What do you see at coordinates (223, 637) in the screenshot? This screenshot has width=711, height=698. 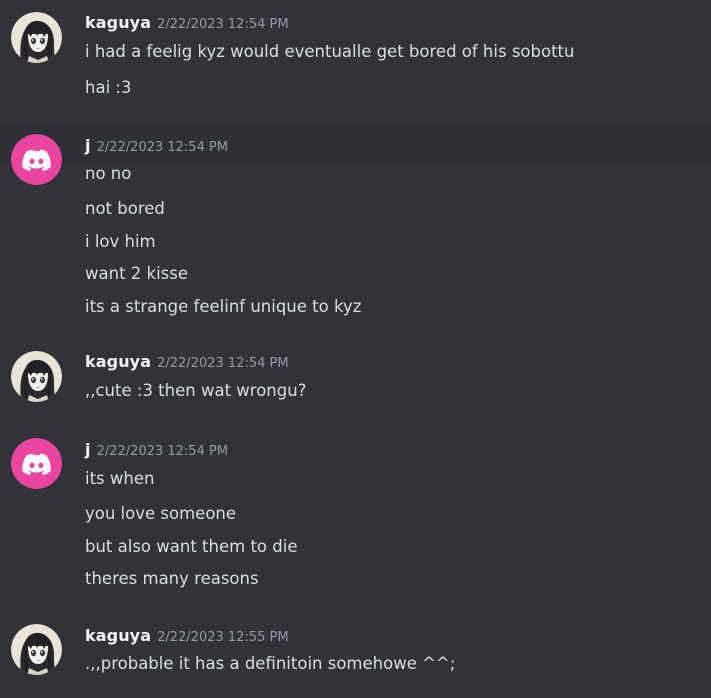 I see `timestamp: 2/22/2023 12:55 PM` at bounding box center [223, 637].